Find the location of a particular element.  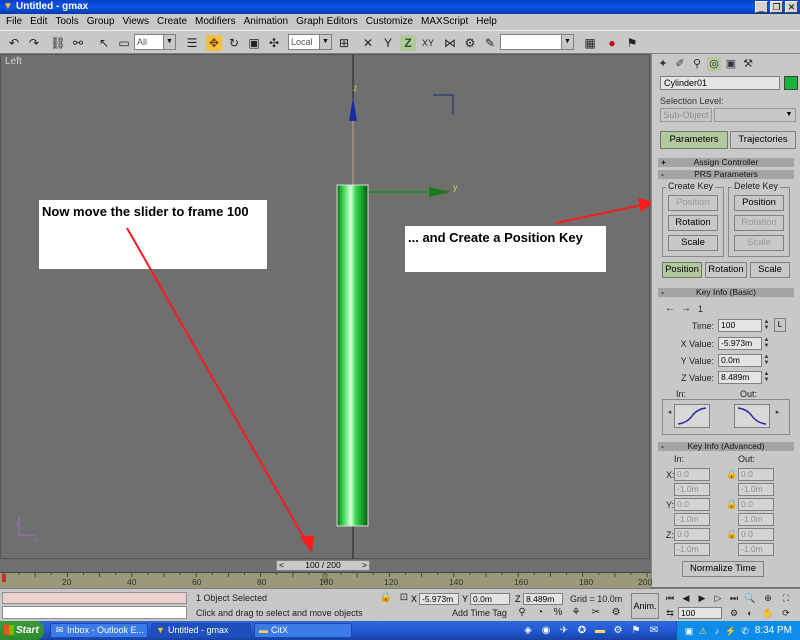

rotation-mode-button: Rotation is located at coordinates (726, 270).